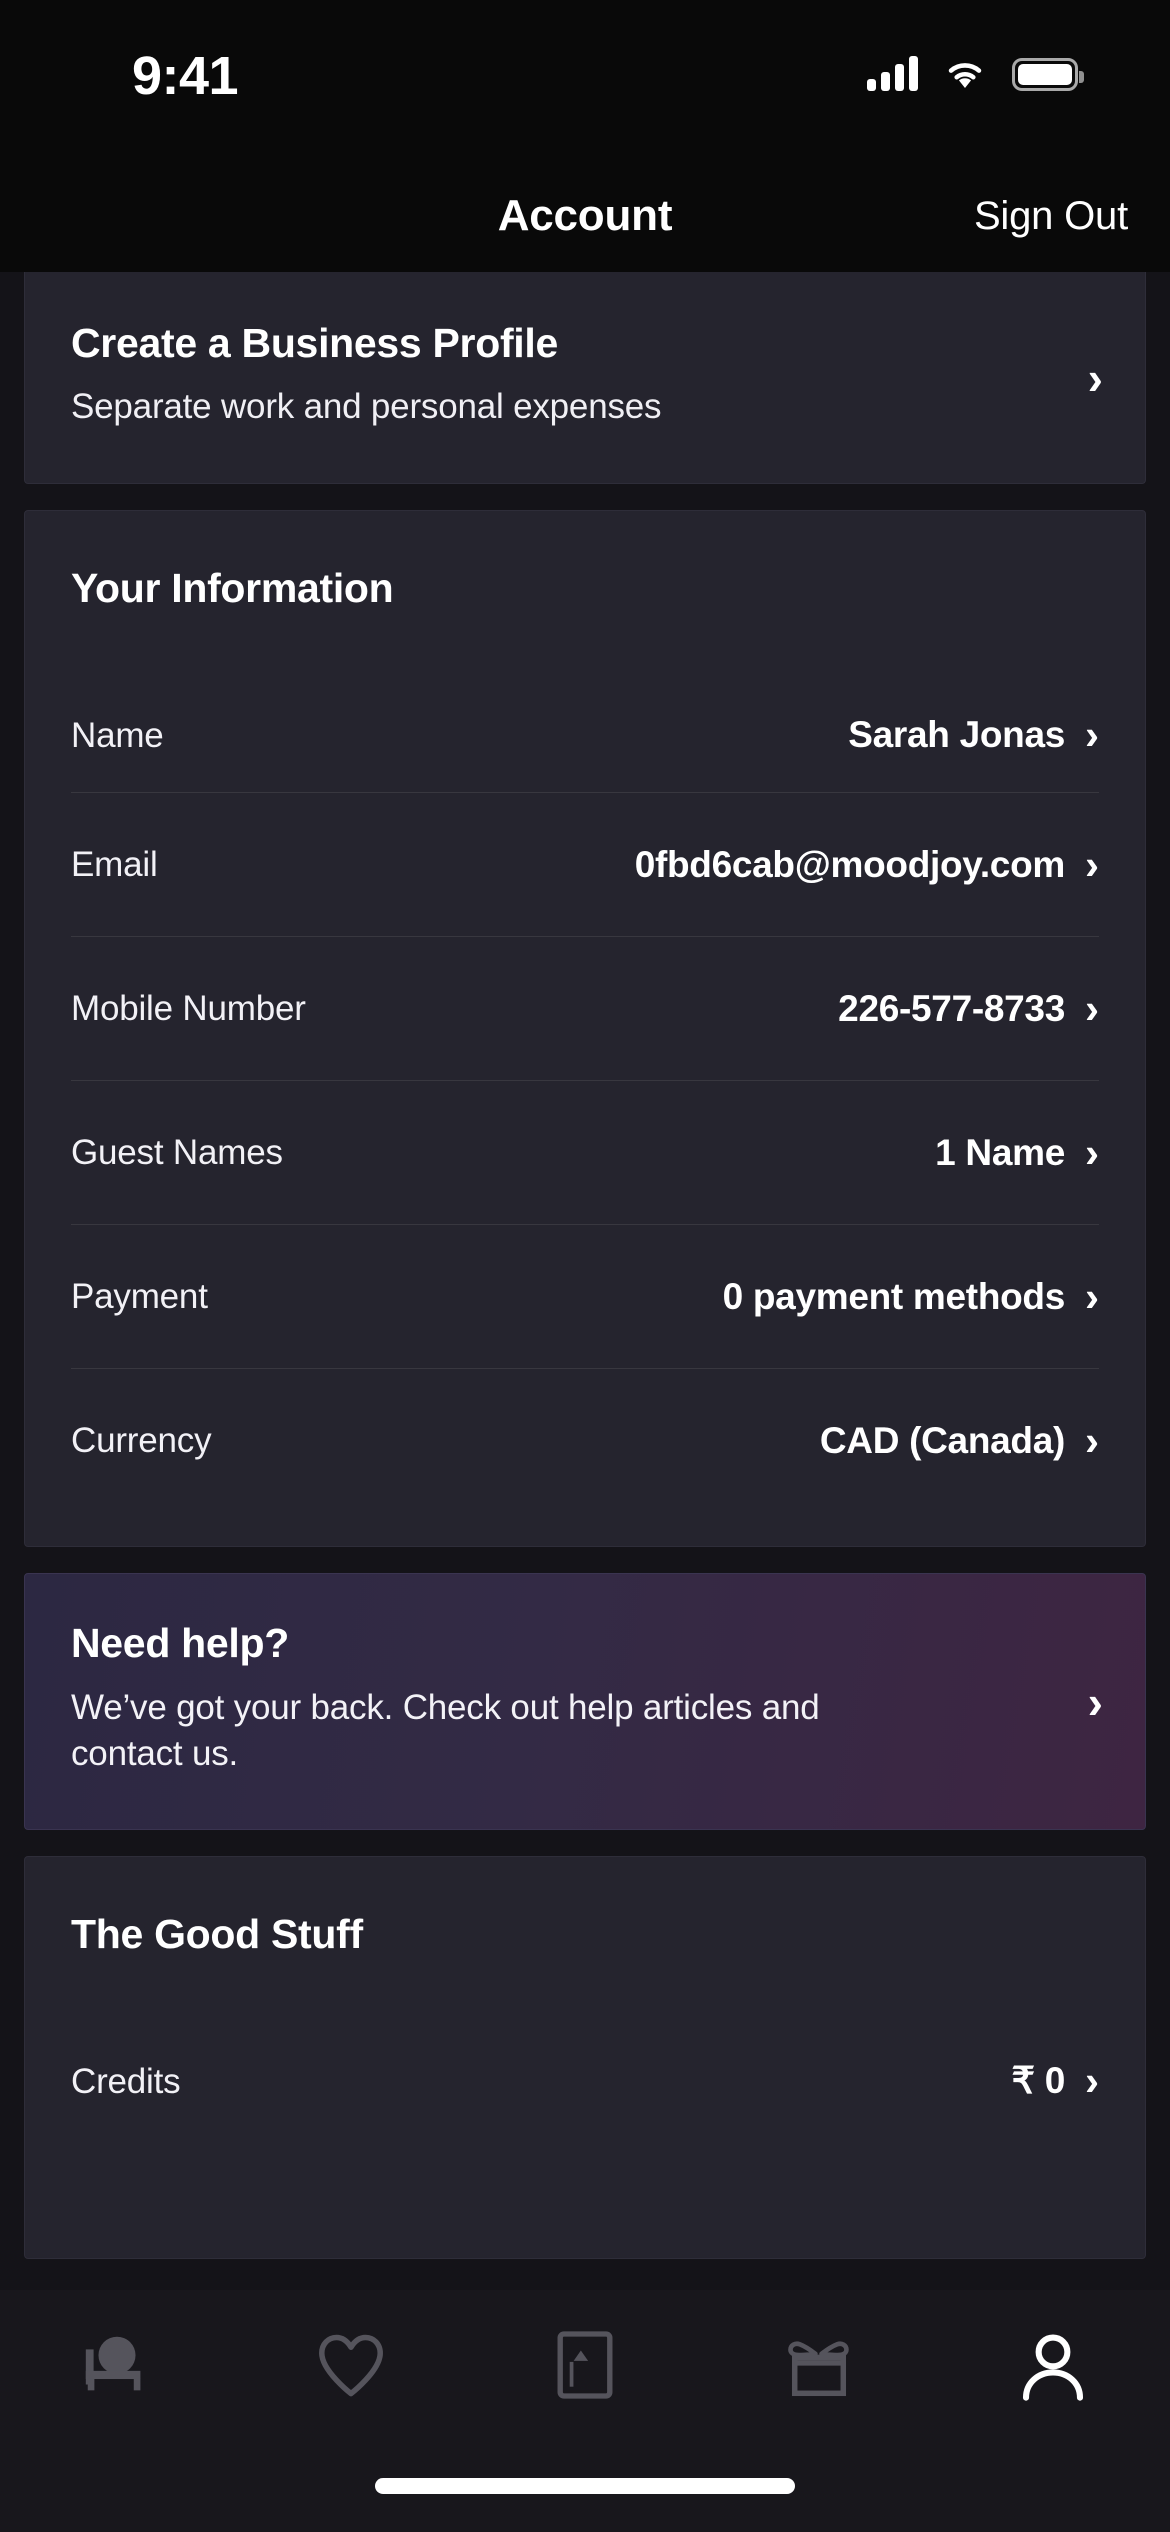  Describe the element at coordinates (894, 1296) in the screenshot. I see `row-value: 0 payment methods` at that location.